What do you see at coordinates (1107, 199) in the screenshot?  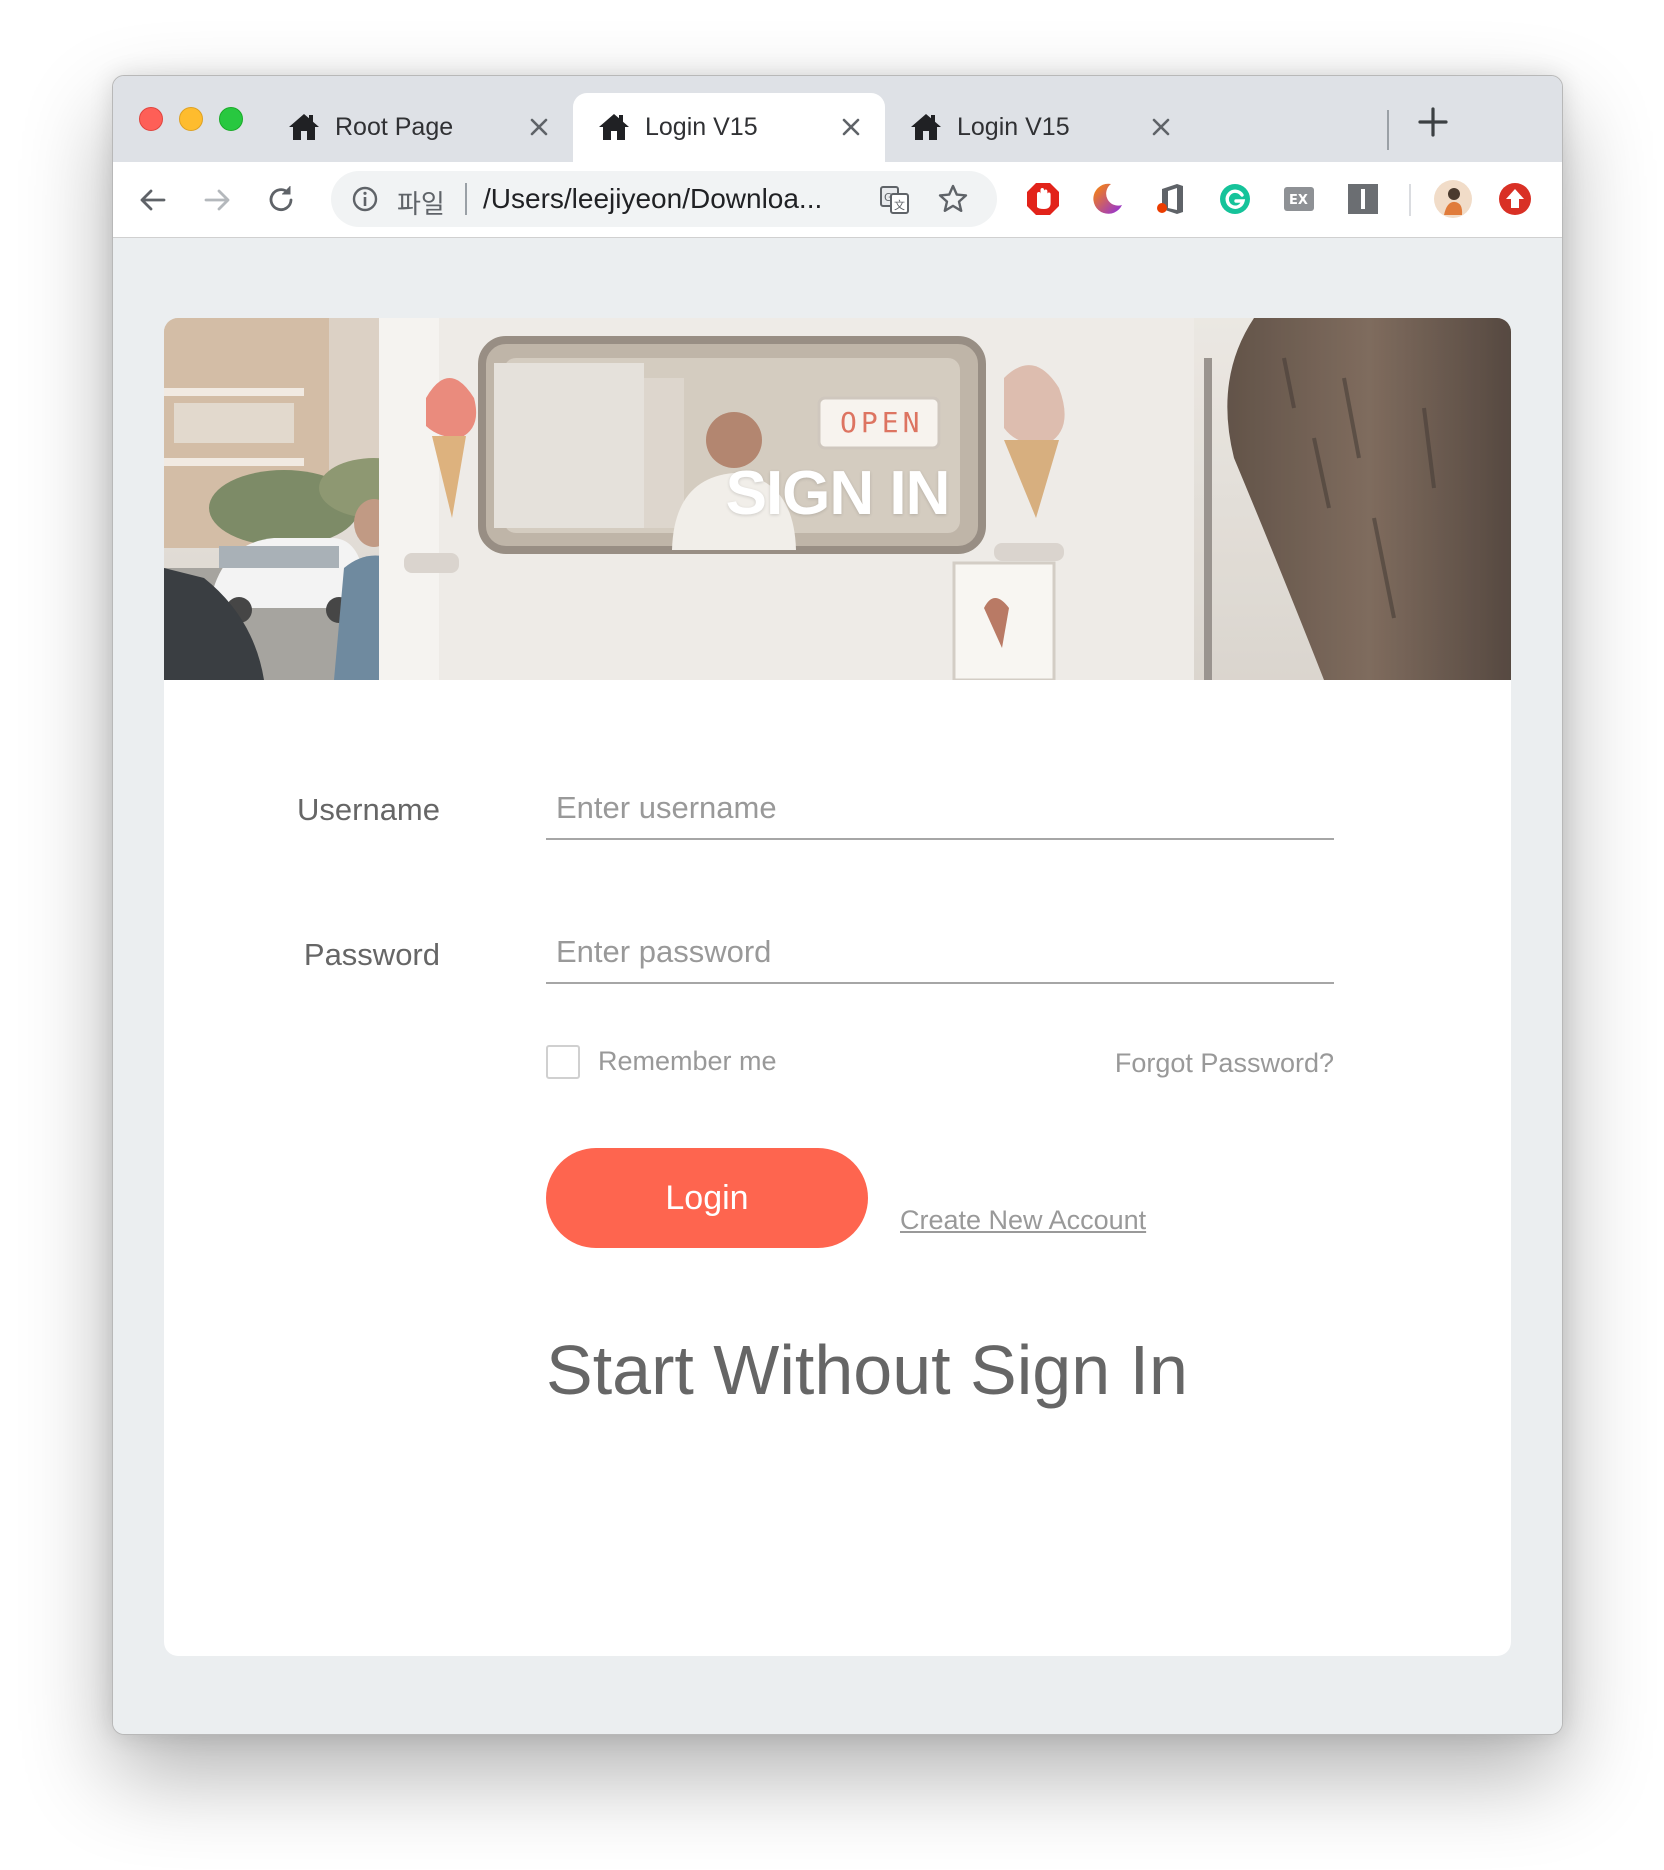 I see `moon-icon` at bounding box center [1107, 199].